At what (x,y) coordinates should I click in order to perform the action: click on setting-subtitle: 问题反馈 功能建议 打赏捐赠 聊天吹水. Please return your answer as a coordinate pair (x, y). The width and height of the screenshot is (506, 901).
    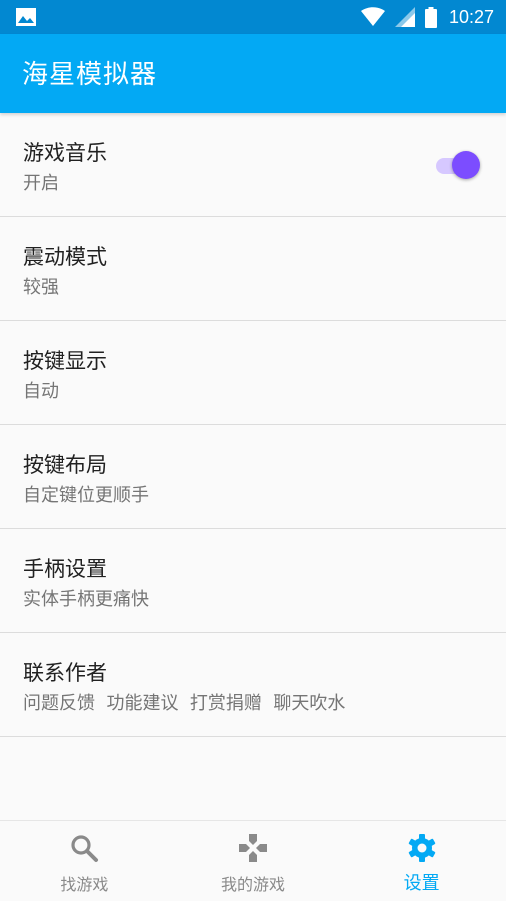
    Looking at the image, I should click on (184, 703).